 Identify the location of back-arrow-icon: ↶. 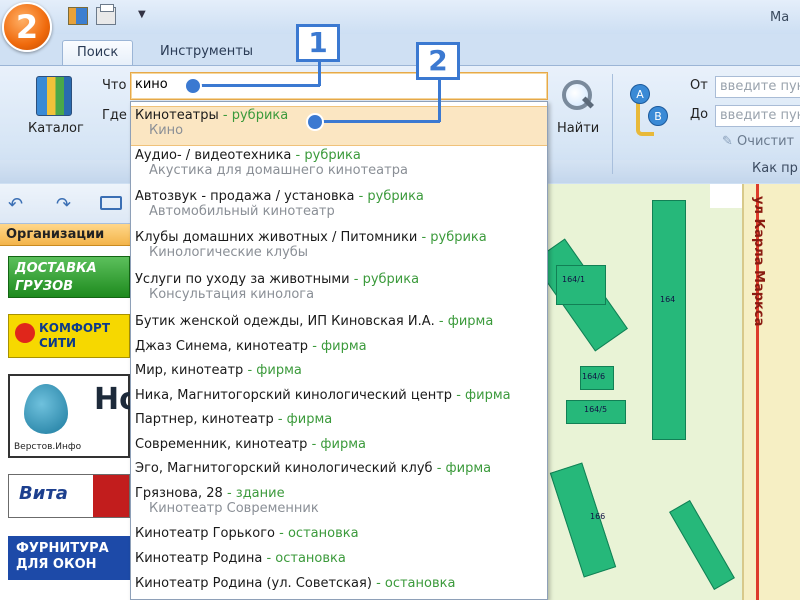
(15, 204).